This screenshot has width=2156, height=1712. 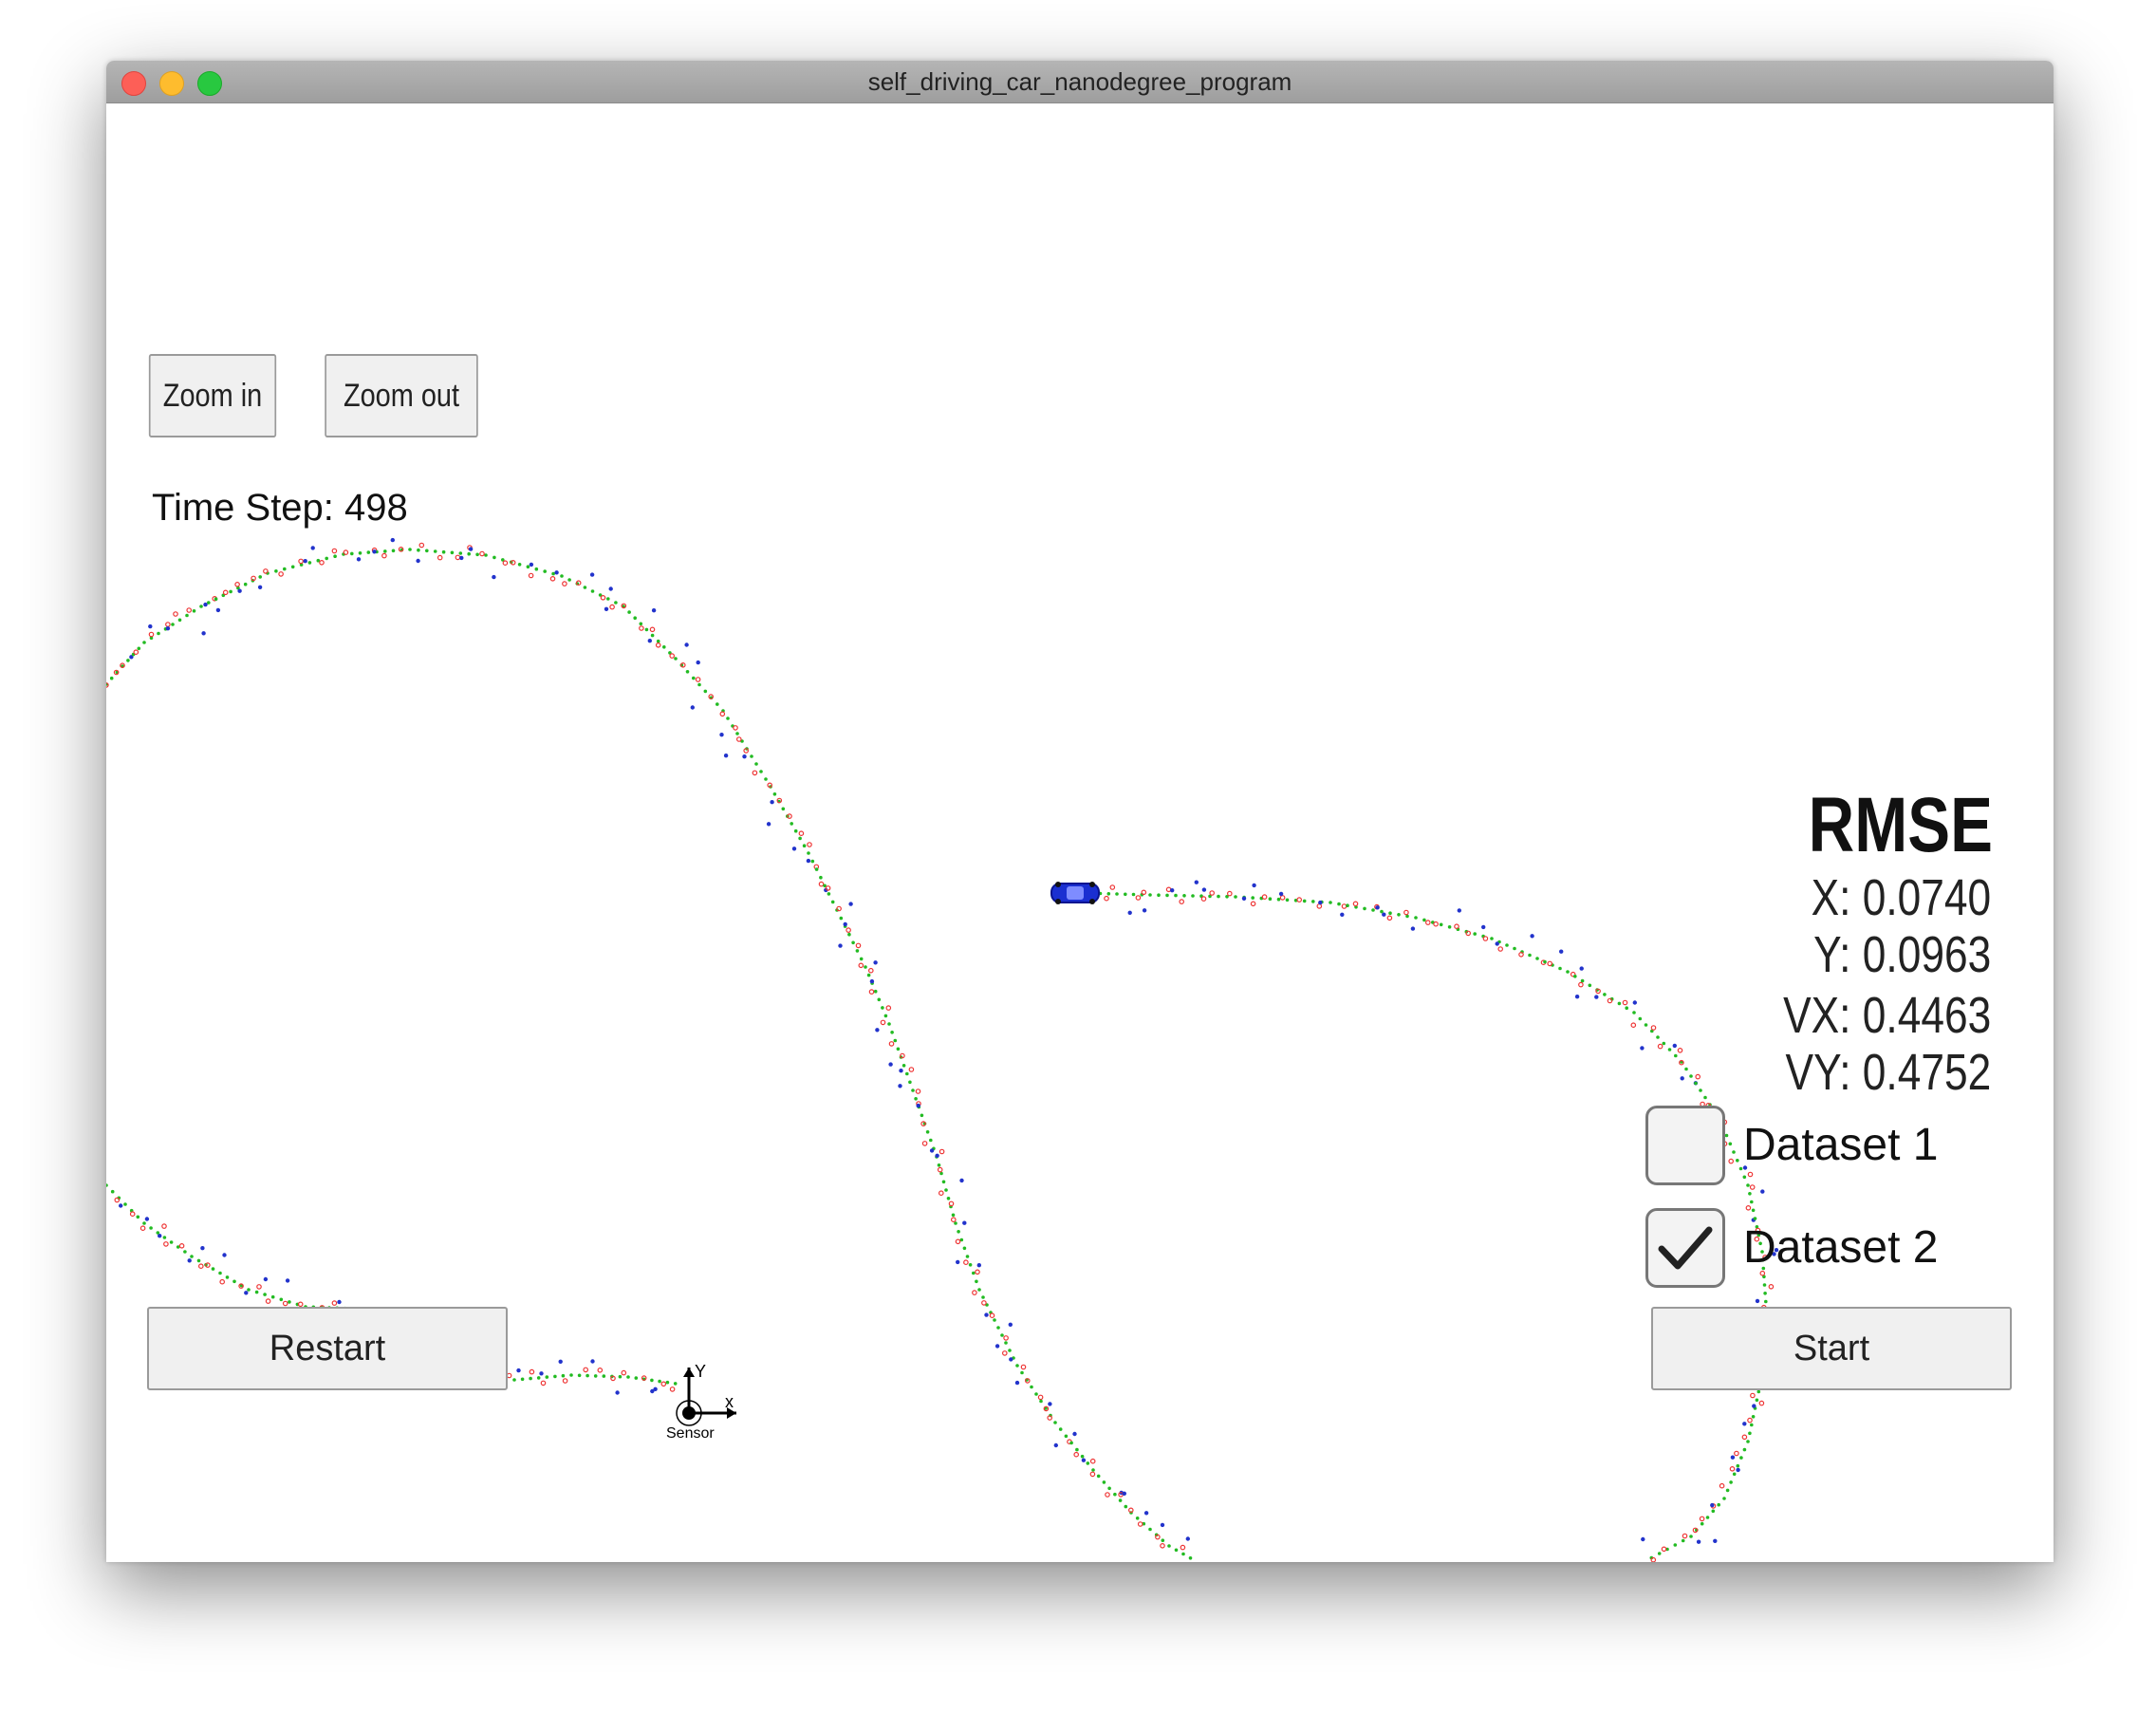 I want to click on dataset-2-label: Dataset 2, so click(x=1840, y=1248).